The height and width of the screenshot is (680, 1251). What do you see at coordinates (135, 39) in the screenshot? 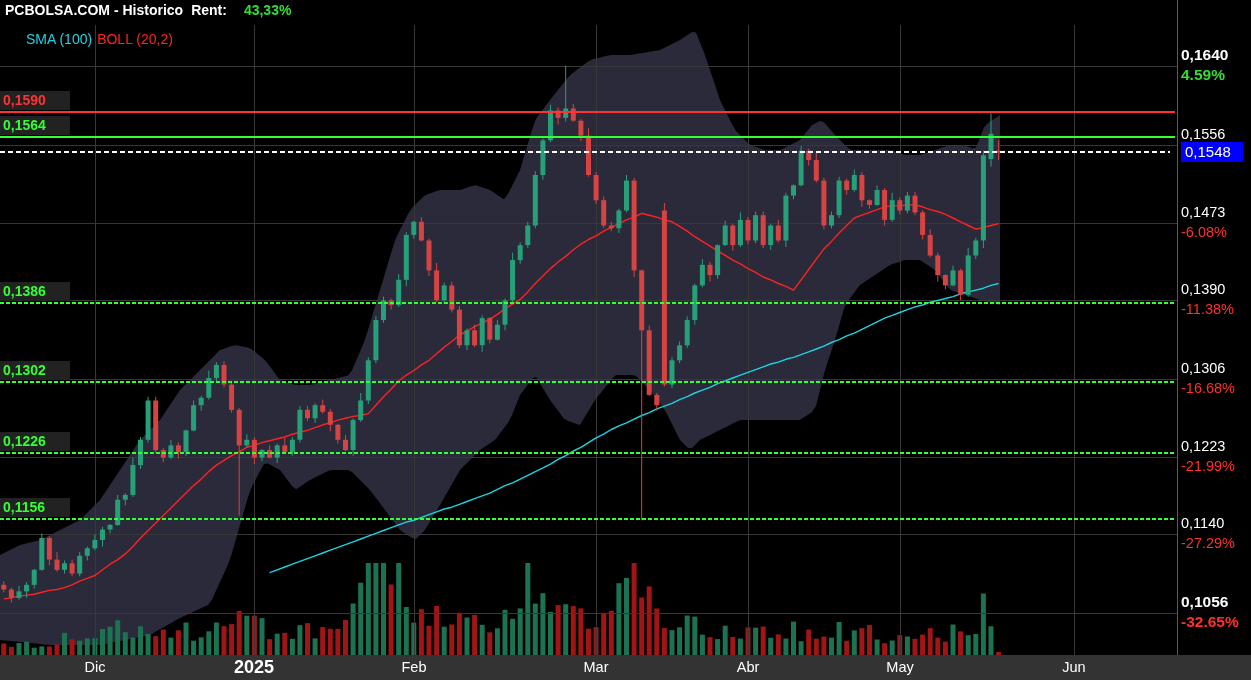
I see `legend-label: BOLL (20,2)` at bounding box center [135, 39].